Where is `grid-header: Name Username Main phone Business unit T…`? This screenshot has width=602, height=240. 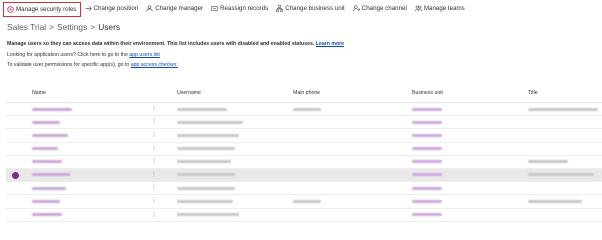 grid-header: Name Username Main phone Business unit T… is located at coordinates (304, 93).